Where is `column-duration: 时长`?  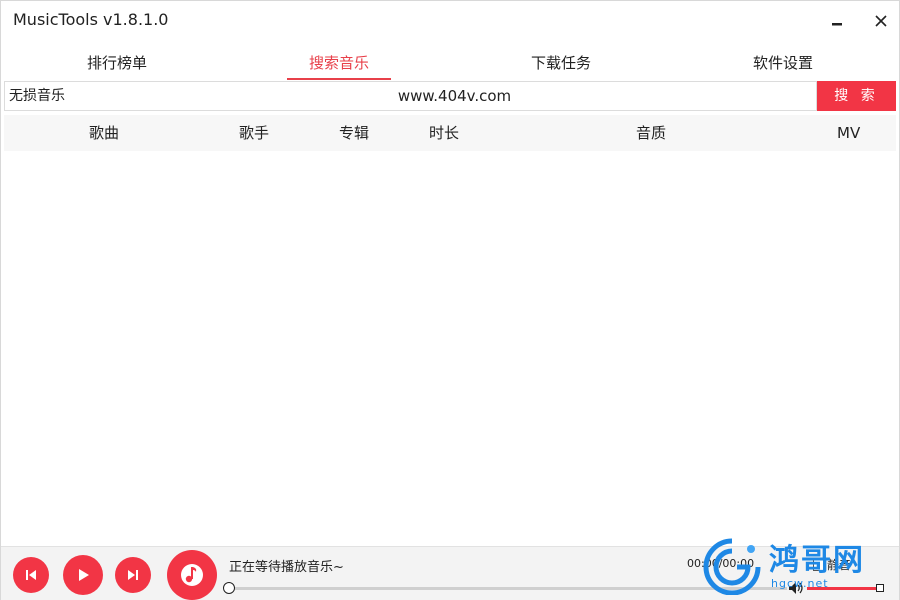 column-duration: 时长 is located at coordinates (444, 133).